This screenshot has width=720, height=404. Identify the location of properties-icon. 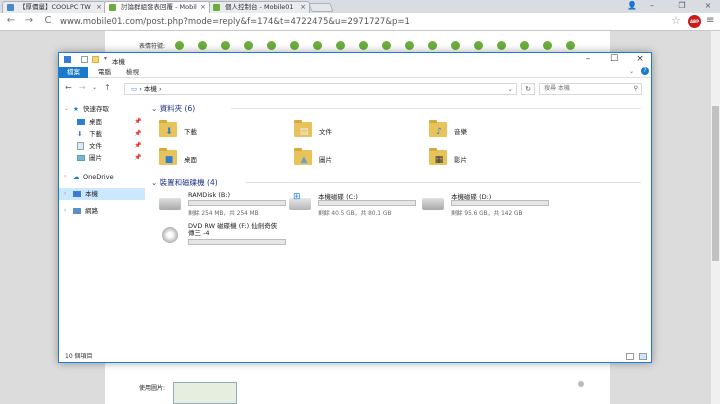
(84, 59).